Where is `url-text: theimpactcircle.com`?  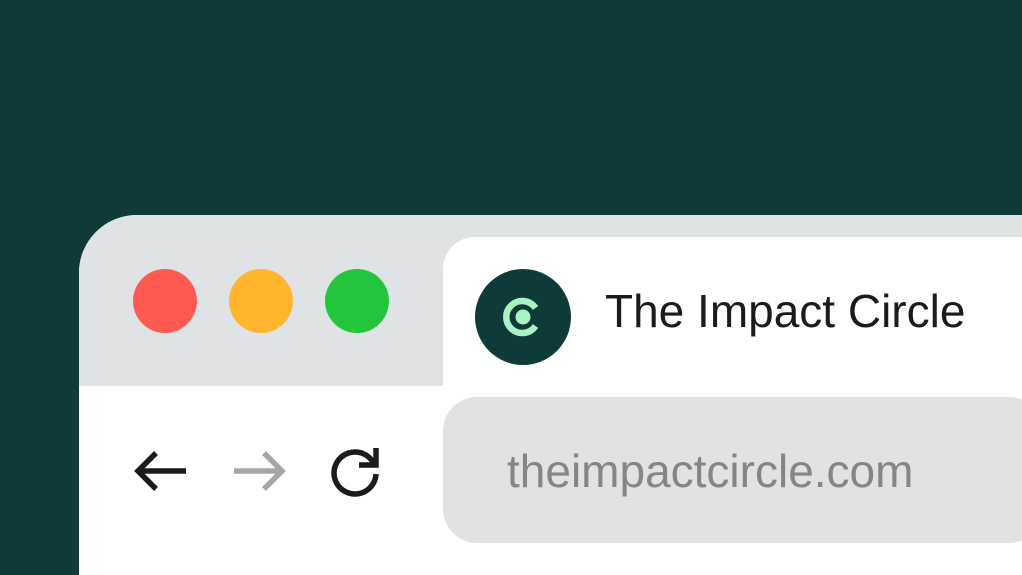
url-text: theimpactcircle.com is located at coordinates (710, 471).